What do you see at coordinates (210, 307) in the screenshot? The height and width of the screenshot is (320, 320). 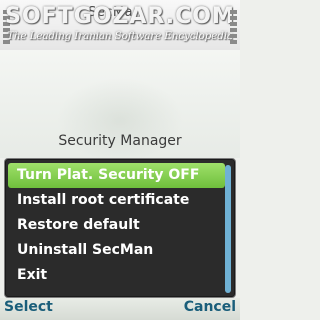 I see `cancel-softkey: Cancel` at bounding box center [210, 307].